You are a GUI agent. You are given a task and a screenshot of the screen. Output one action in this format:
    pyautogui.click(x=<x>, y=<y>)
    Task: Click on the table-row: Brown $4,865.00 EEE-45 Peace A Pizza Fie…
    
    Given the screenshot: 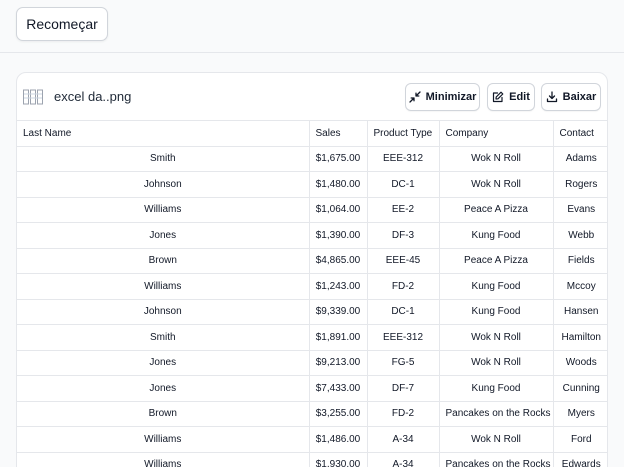 What is the action you would take?
    pyautogui.click(x=312, y=261)
    